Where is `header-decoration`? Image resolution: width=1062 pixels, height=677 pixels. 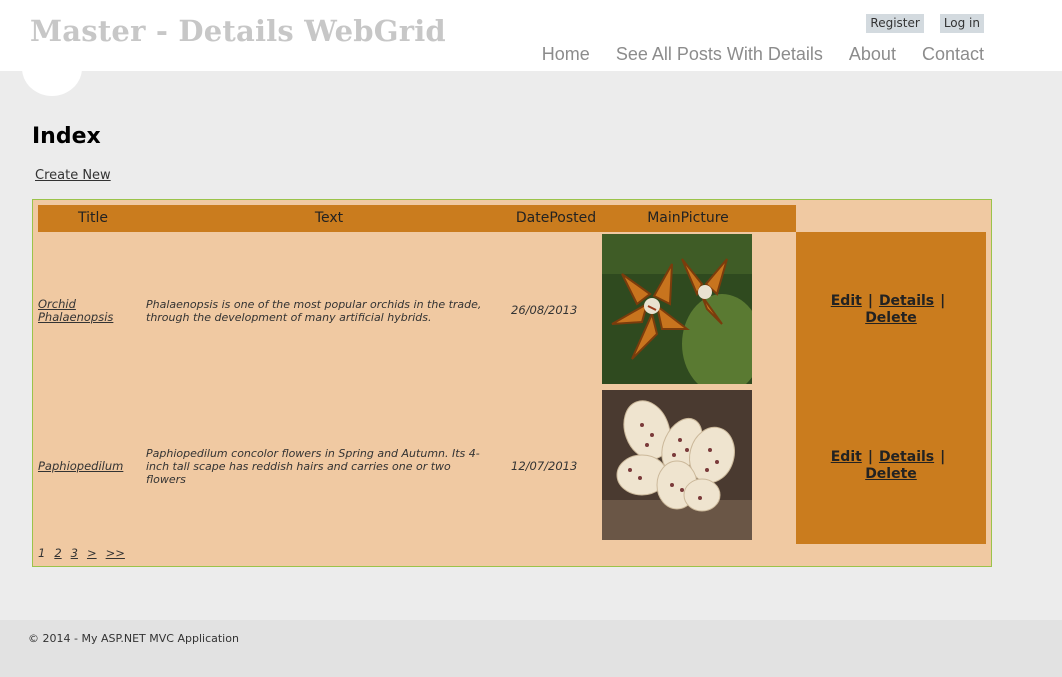
header-decoration is located at coordinates (52, 68).